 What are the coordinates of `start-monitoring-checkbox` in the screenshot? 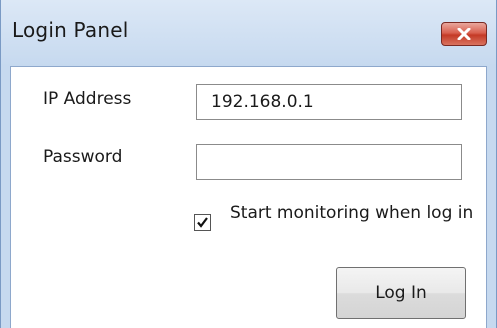 It's located at (202, 222).